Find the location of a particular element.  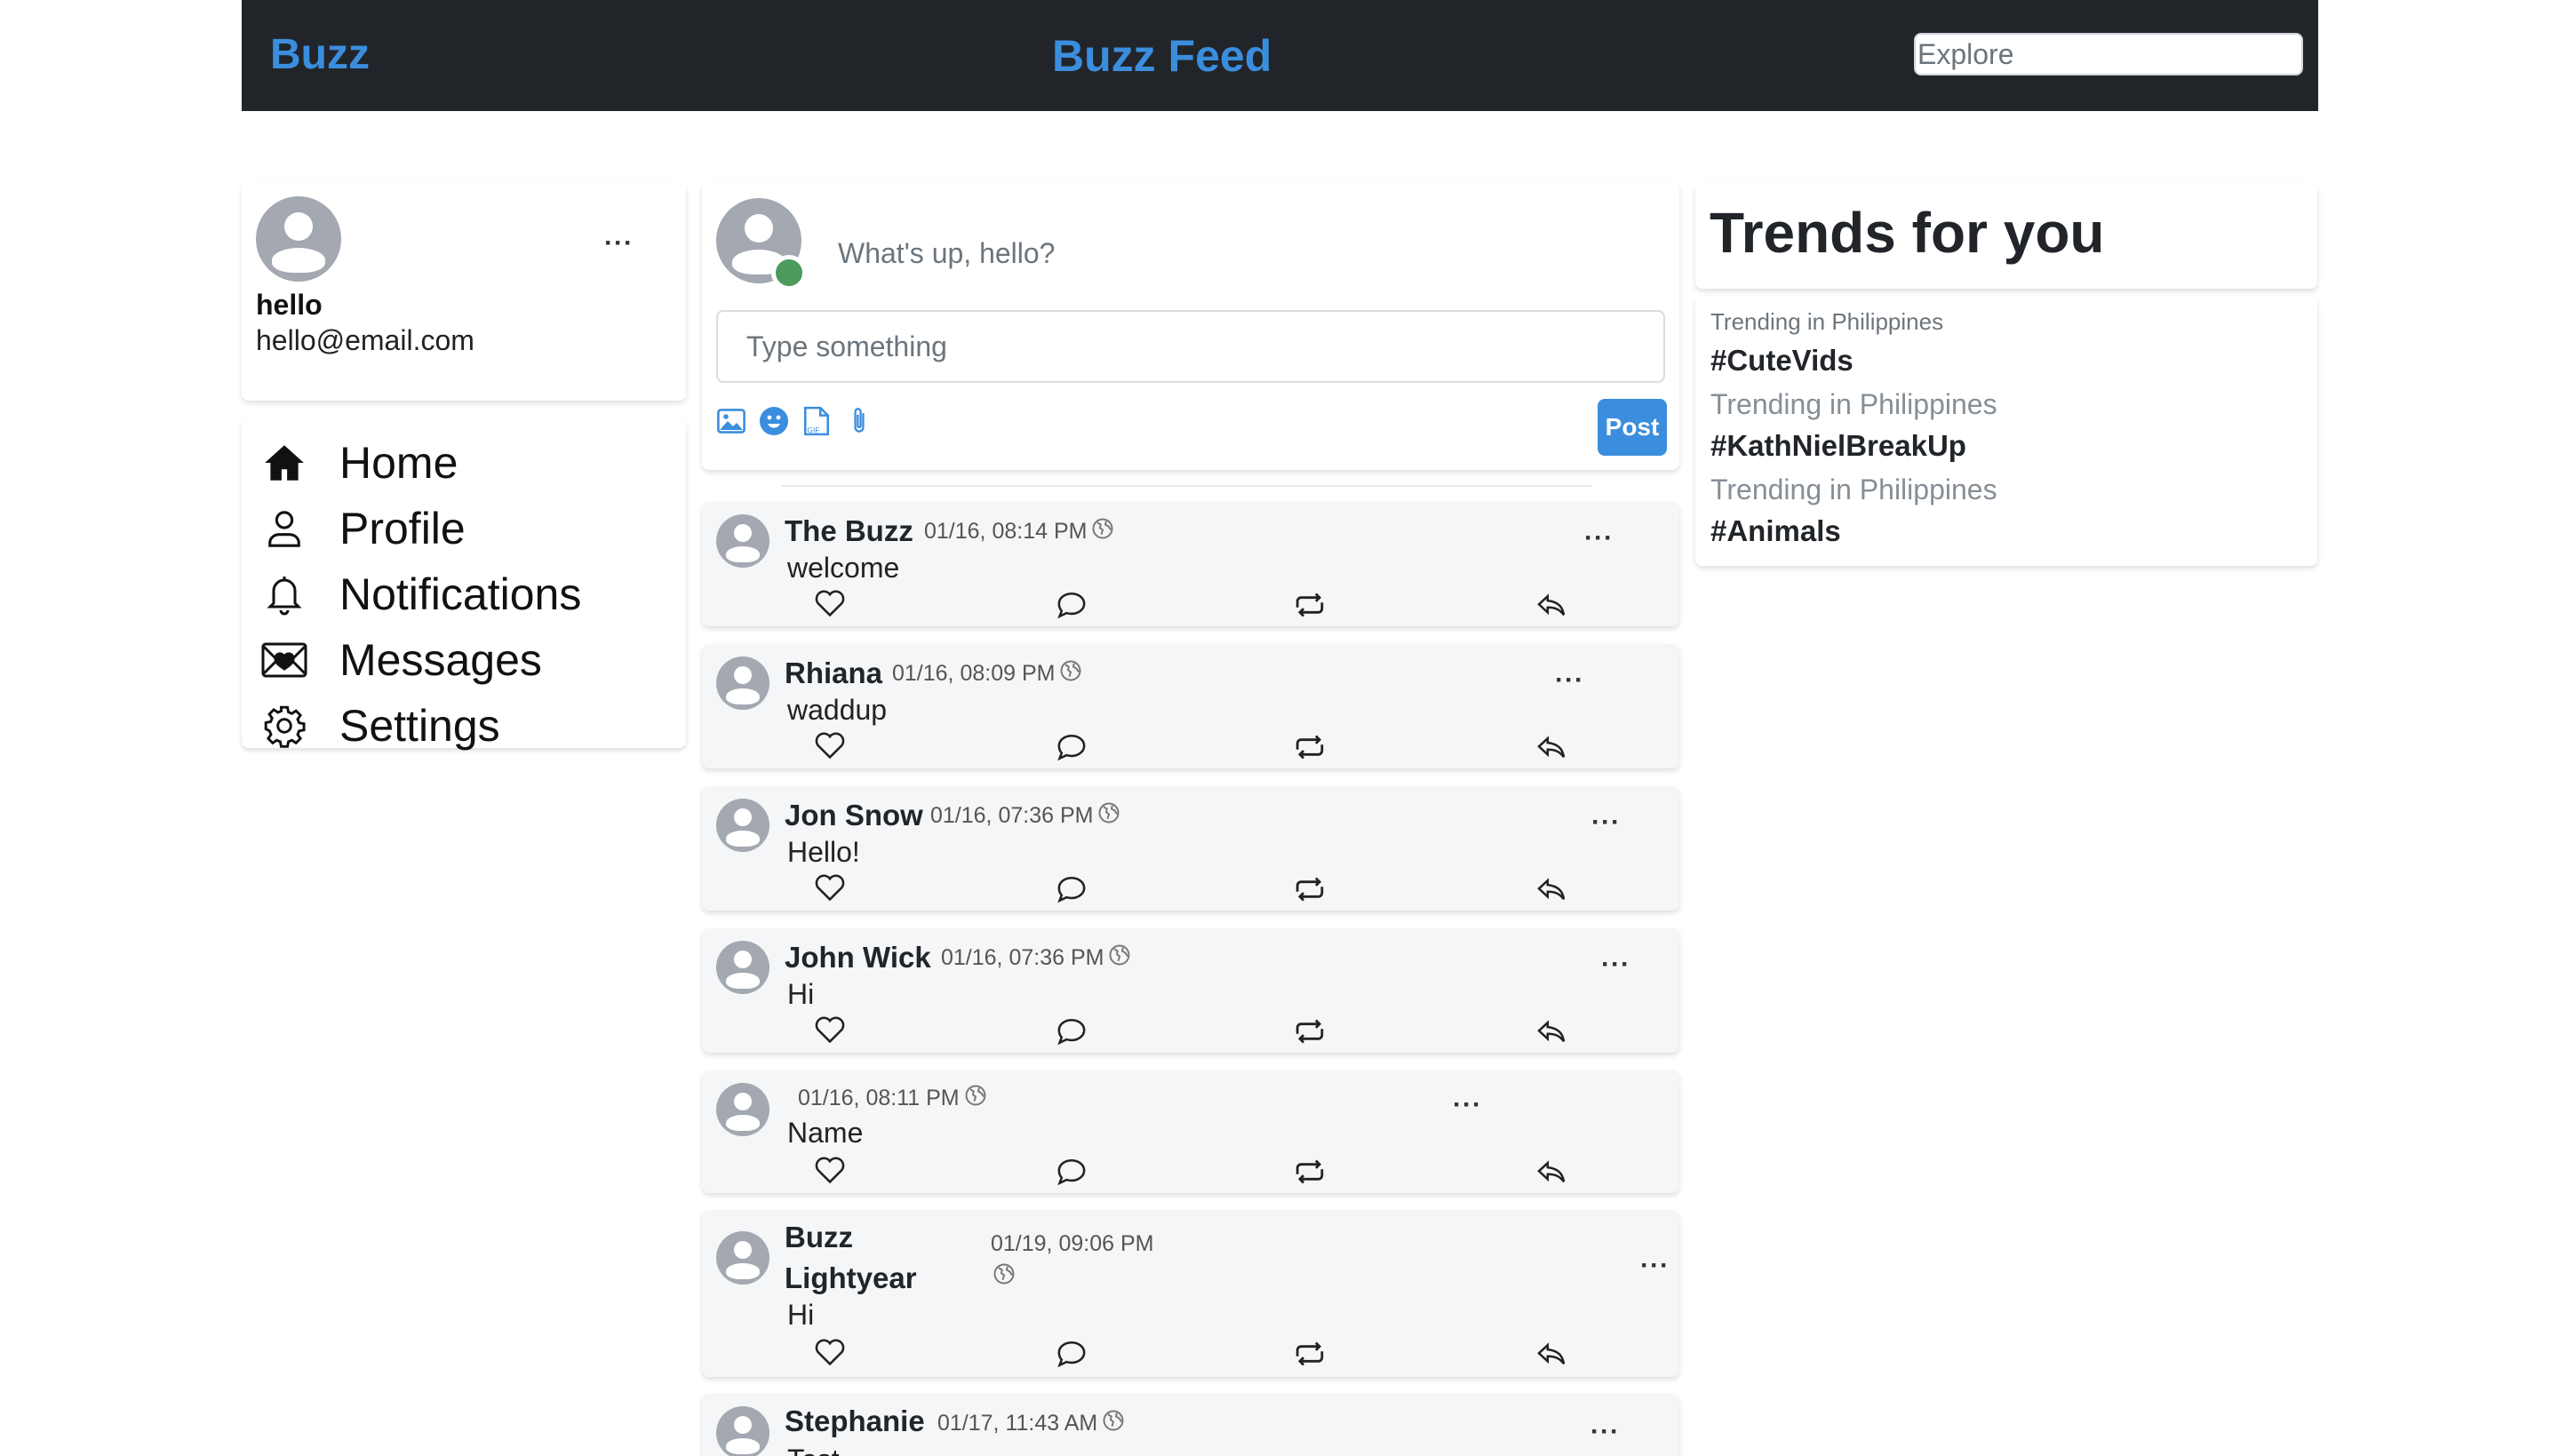

trend-tag-link: #Animals is located at coordinates (1775, 531).